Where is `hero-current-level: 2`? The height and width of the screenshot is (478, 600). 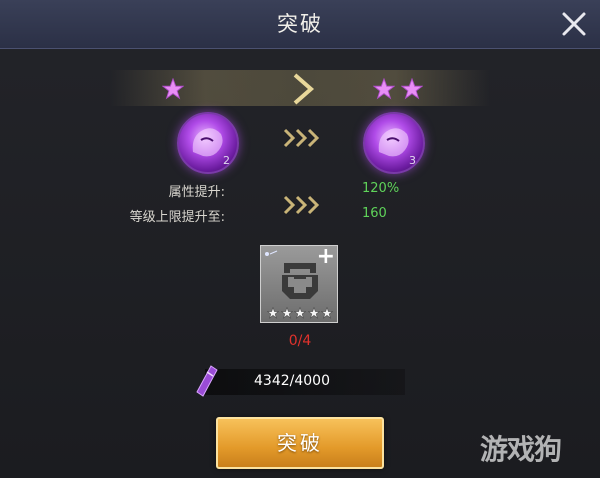
hero-current-level: 2 is located at coordinates (226, 160).